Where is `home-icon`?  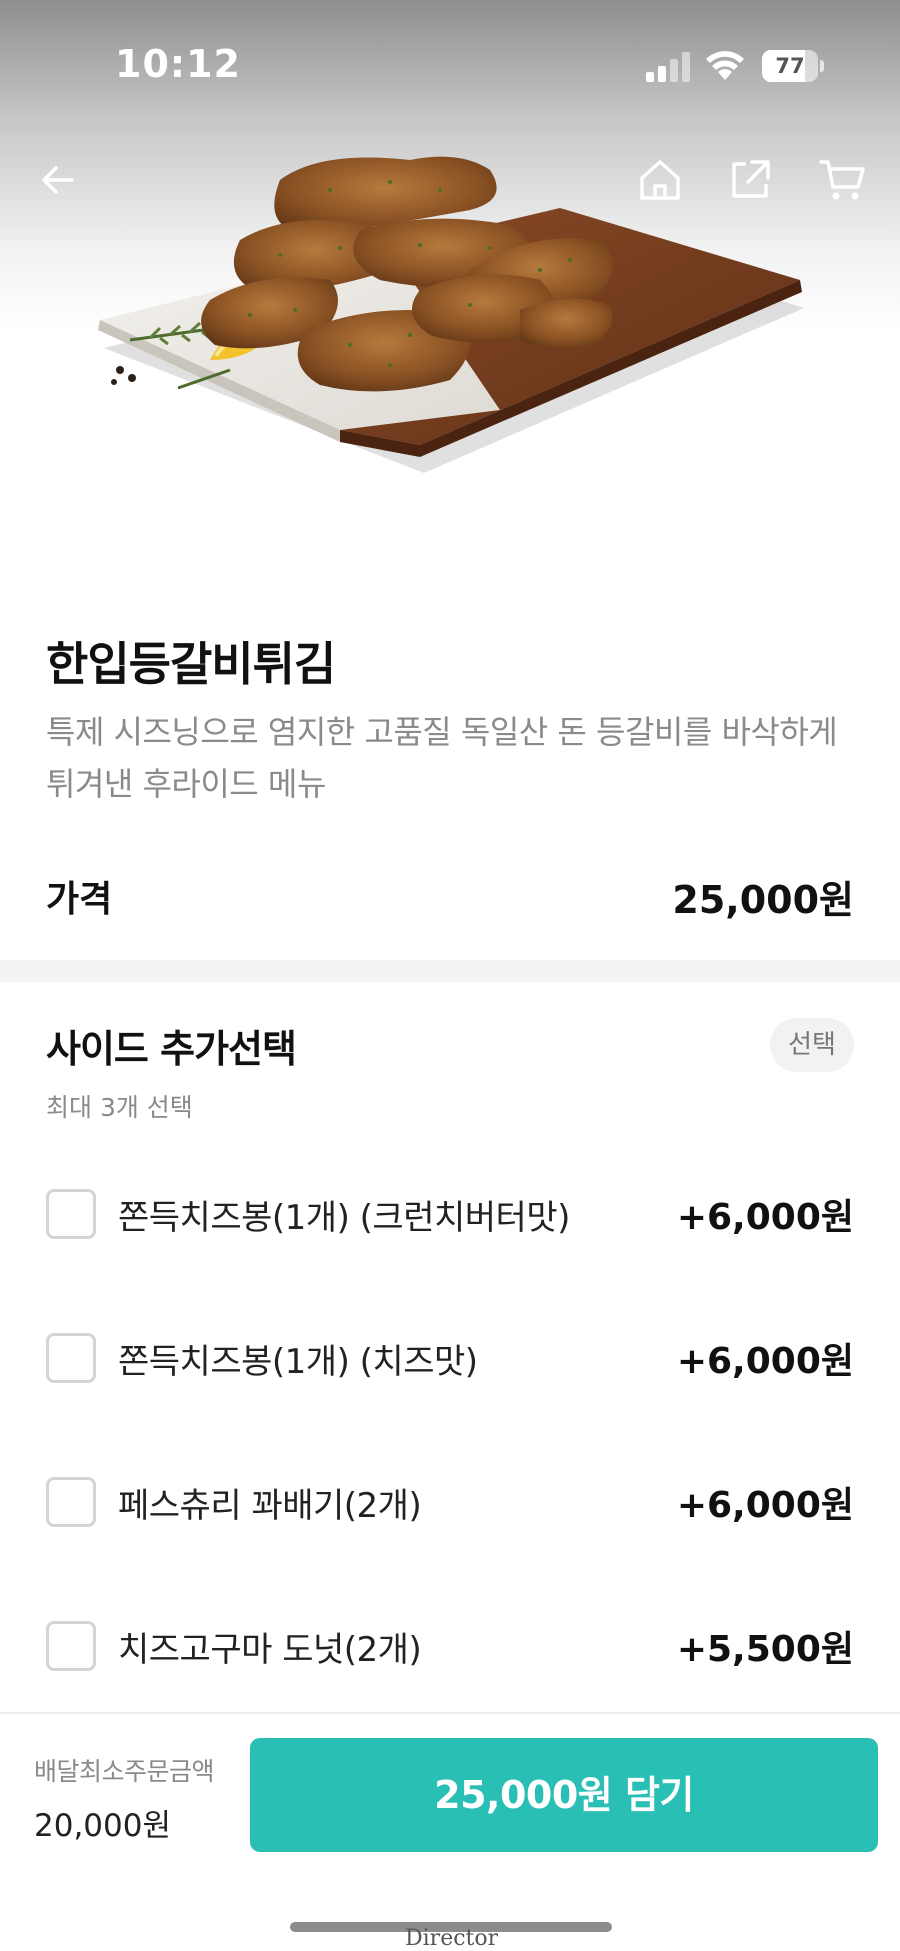
home-icon is located at coordinates (660, 180).